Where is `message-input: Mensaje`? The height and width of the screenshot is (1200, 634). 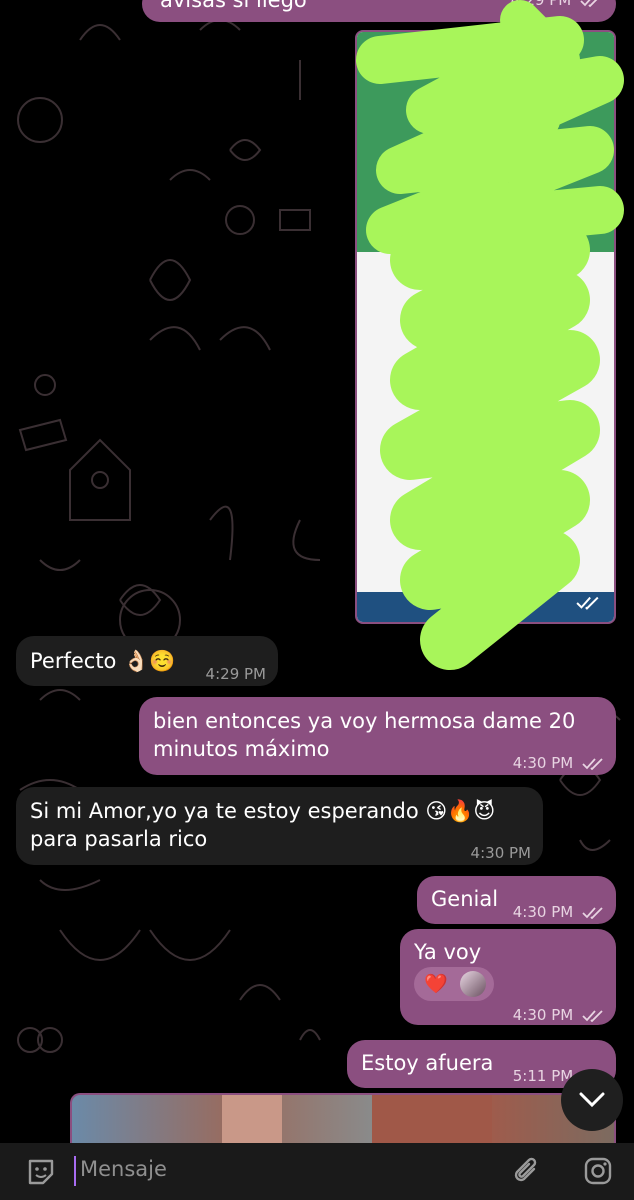 message-input: Mensaje is located at coordinates (123, 1169).